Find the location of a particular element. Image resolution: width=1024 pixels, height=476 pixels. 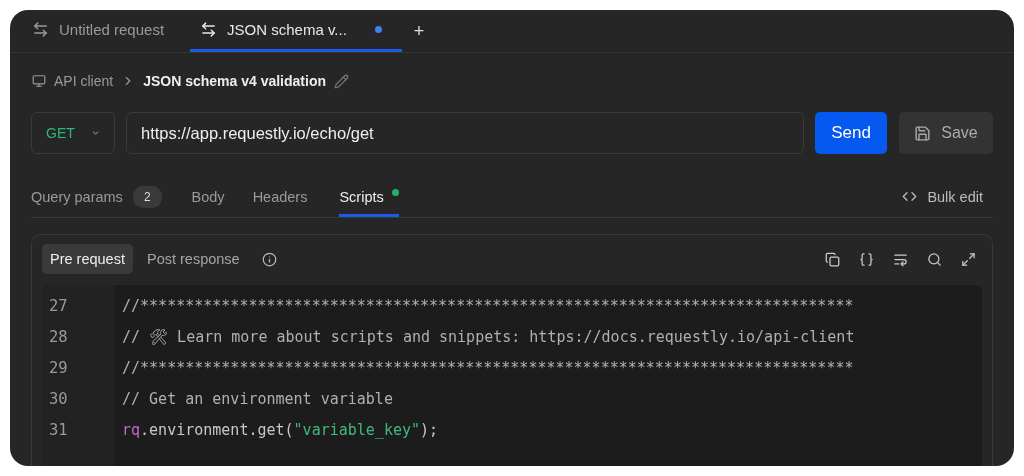

line-number: 30 is located at coordinates (58, 399).